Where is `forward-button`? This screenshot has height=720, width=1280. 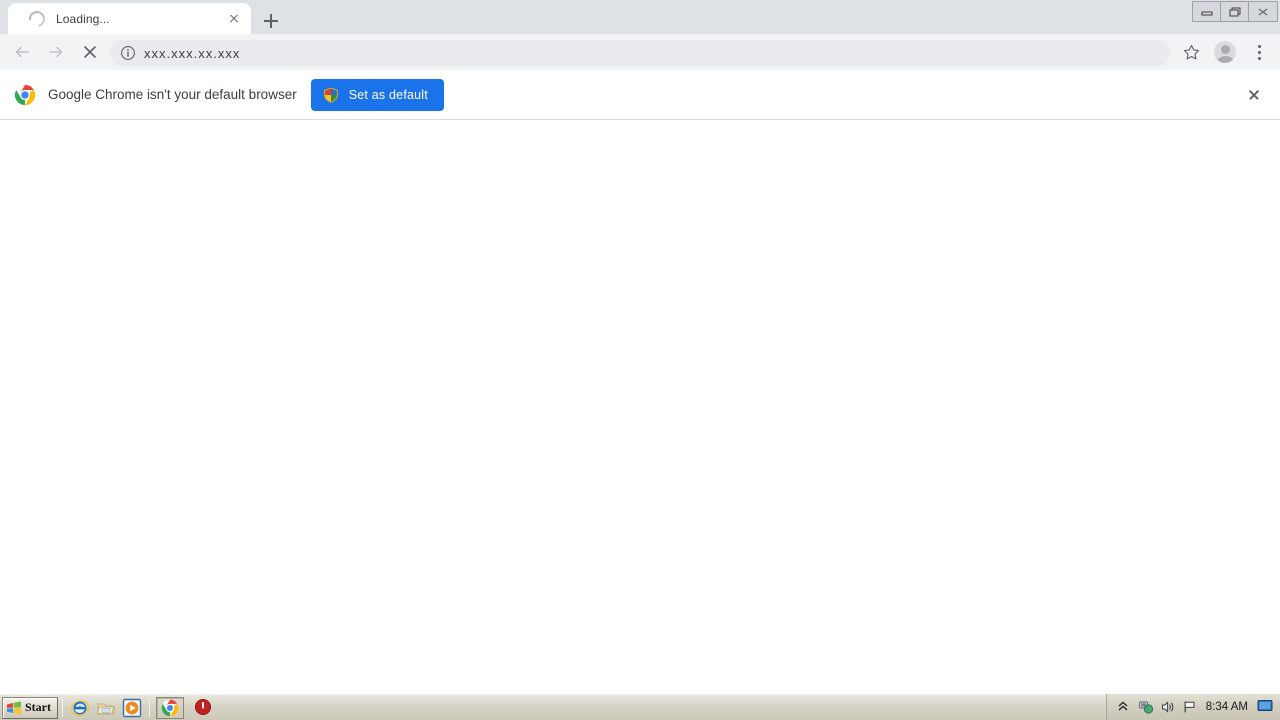 forward-button is located at coordinates (56, 52).